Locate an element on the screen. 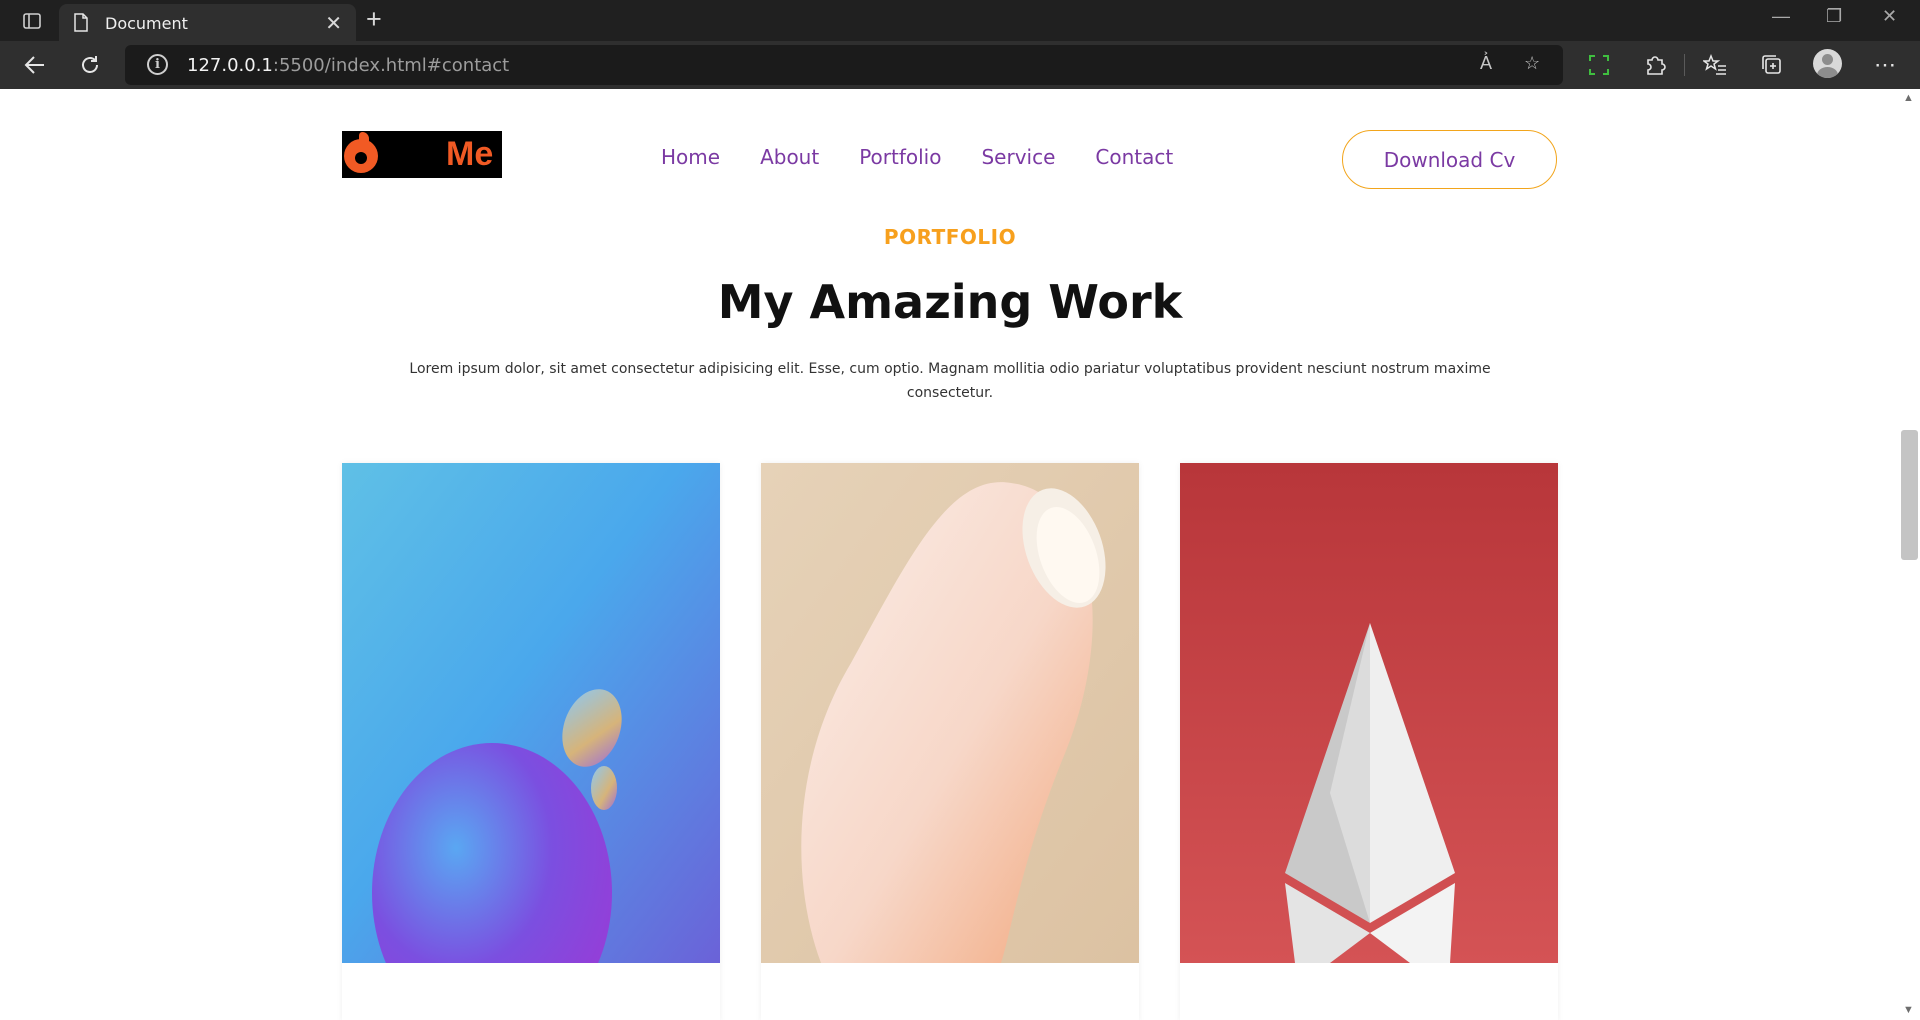  tab-actions-icon is located at coordinates (32, 21).